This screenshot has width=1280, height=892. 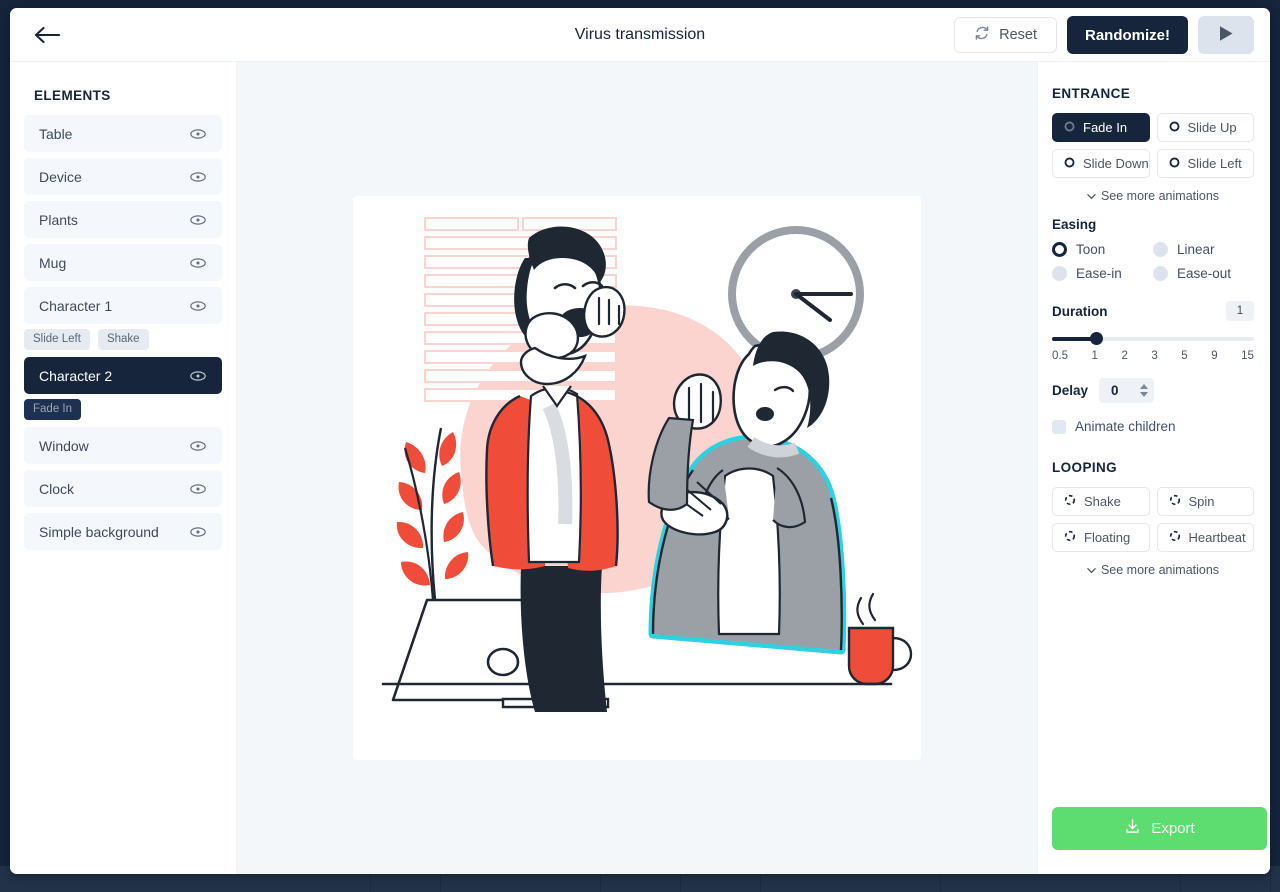 What do you see at coordinates (1085, 467) in the screenshot?
I see `looping-heading: LOOPING` at bounding box center [1085, 467].